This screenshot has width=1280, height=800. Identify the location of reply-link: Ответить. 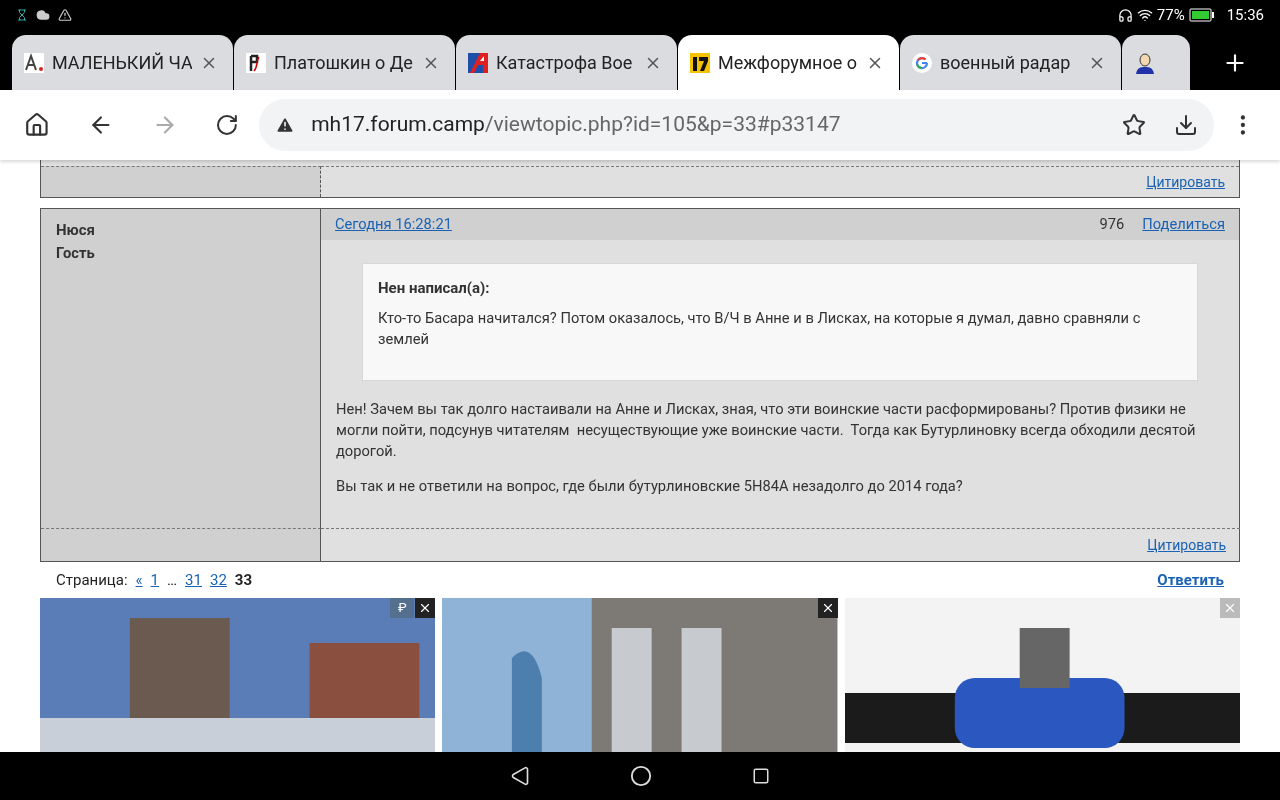
(1190, 580).